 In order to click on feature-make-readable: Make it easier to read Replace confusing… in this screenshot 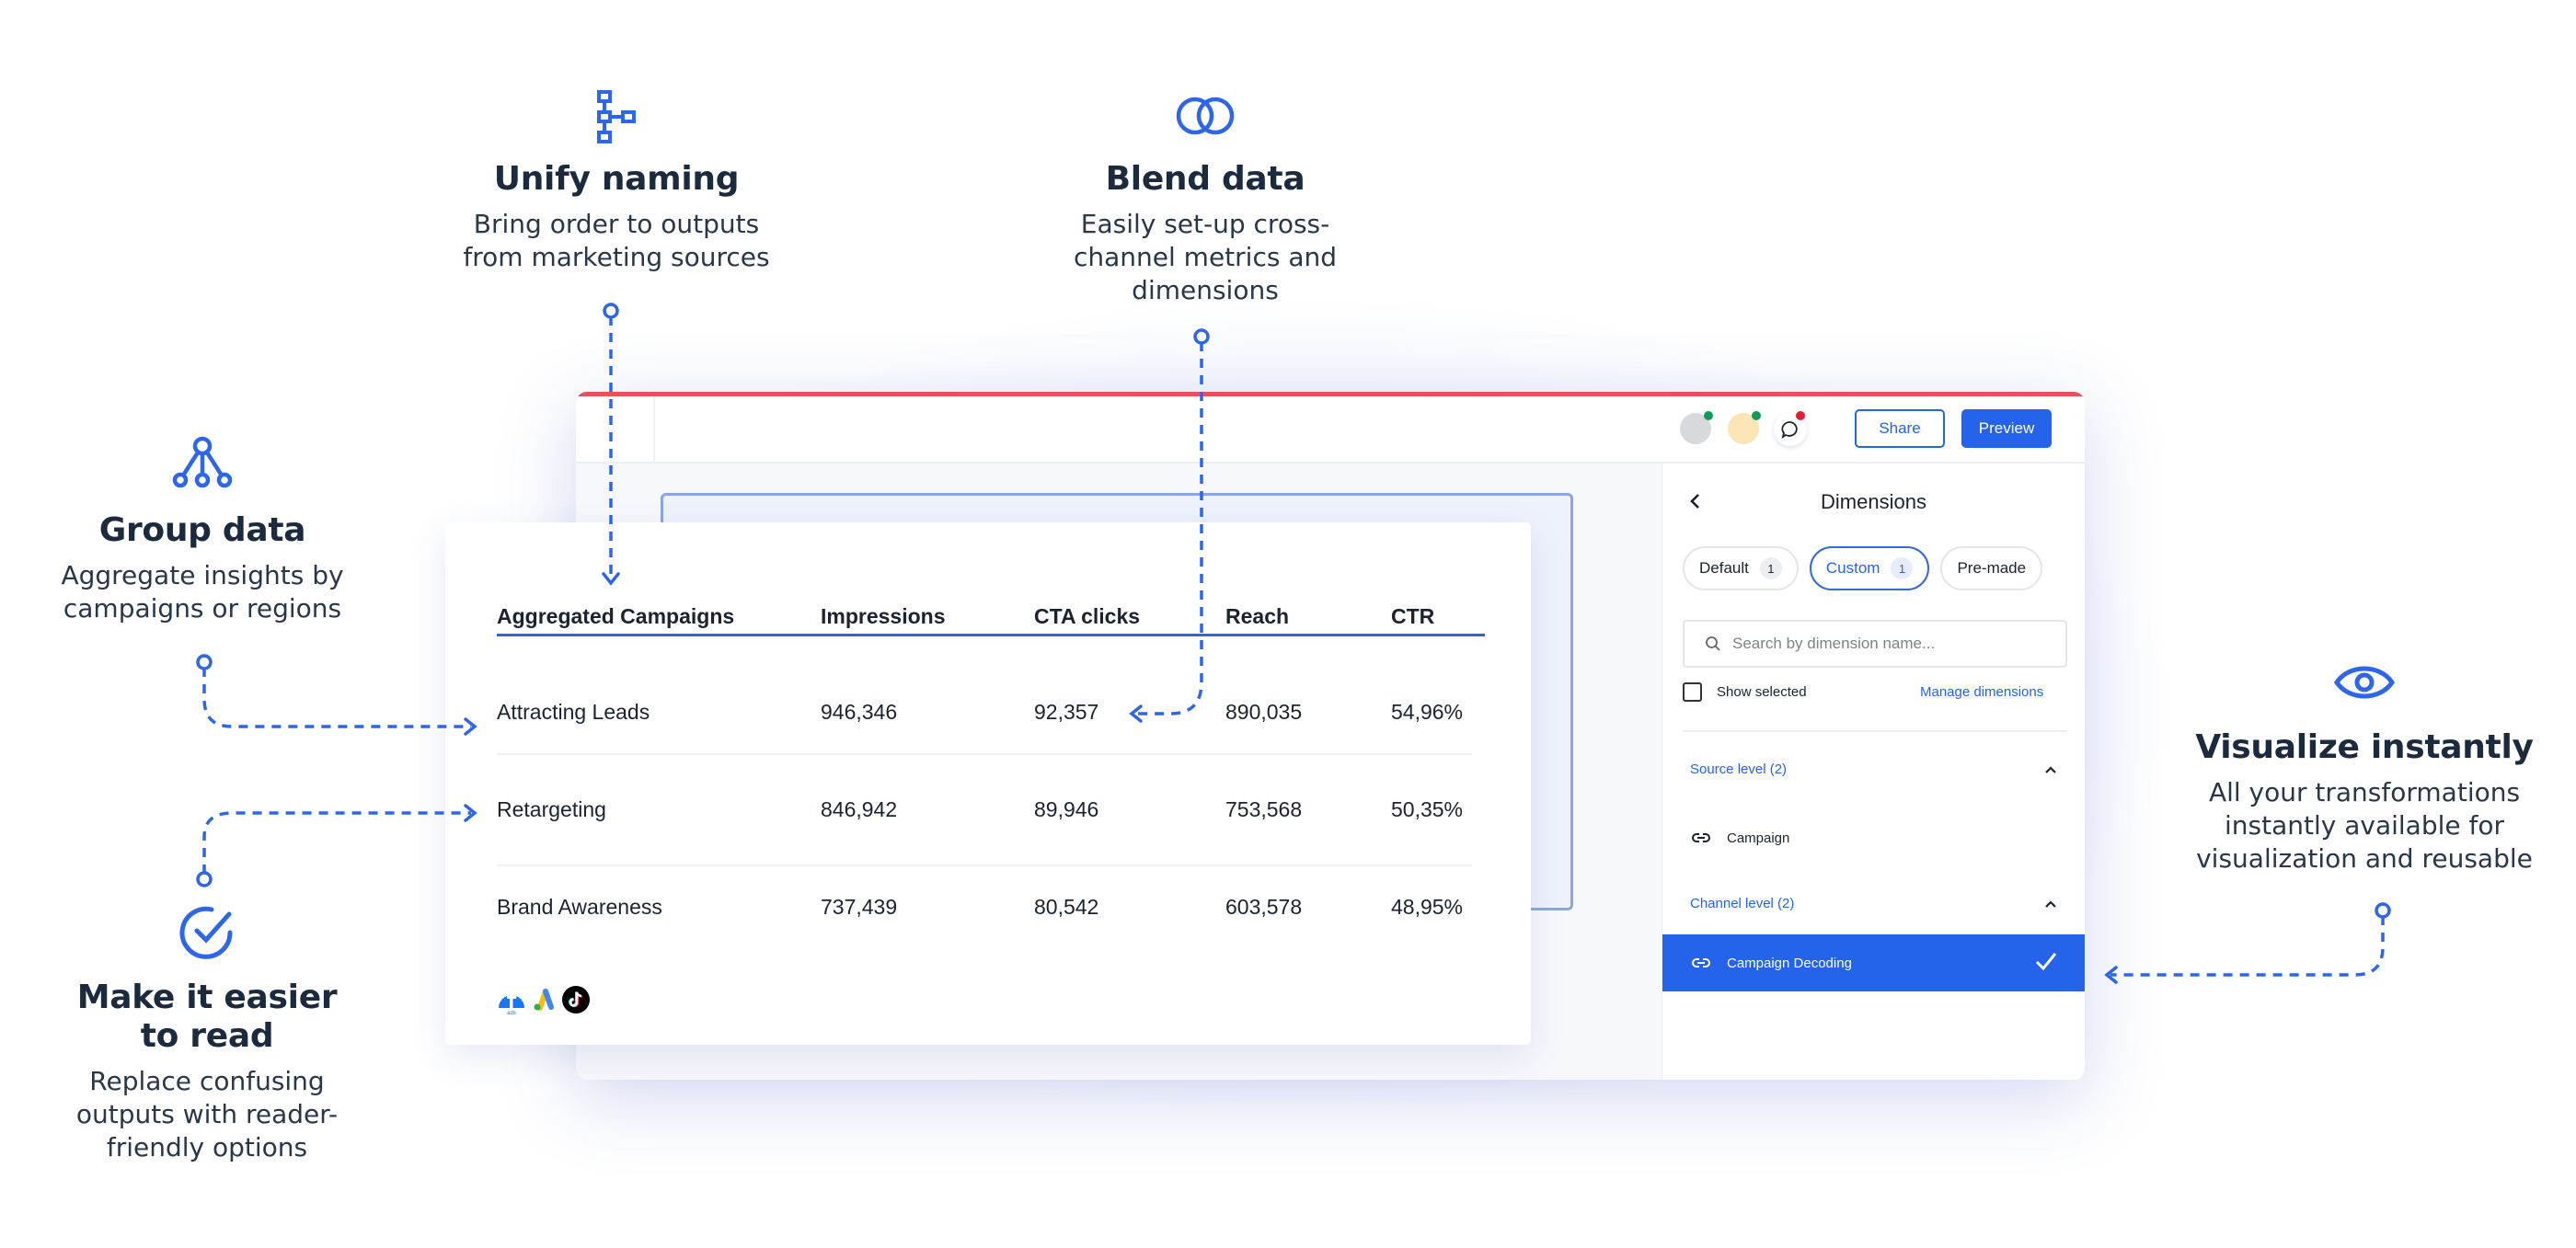, I will do `click(207, 1034)`.